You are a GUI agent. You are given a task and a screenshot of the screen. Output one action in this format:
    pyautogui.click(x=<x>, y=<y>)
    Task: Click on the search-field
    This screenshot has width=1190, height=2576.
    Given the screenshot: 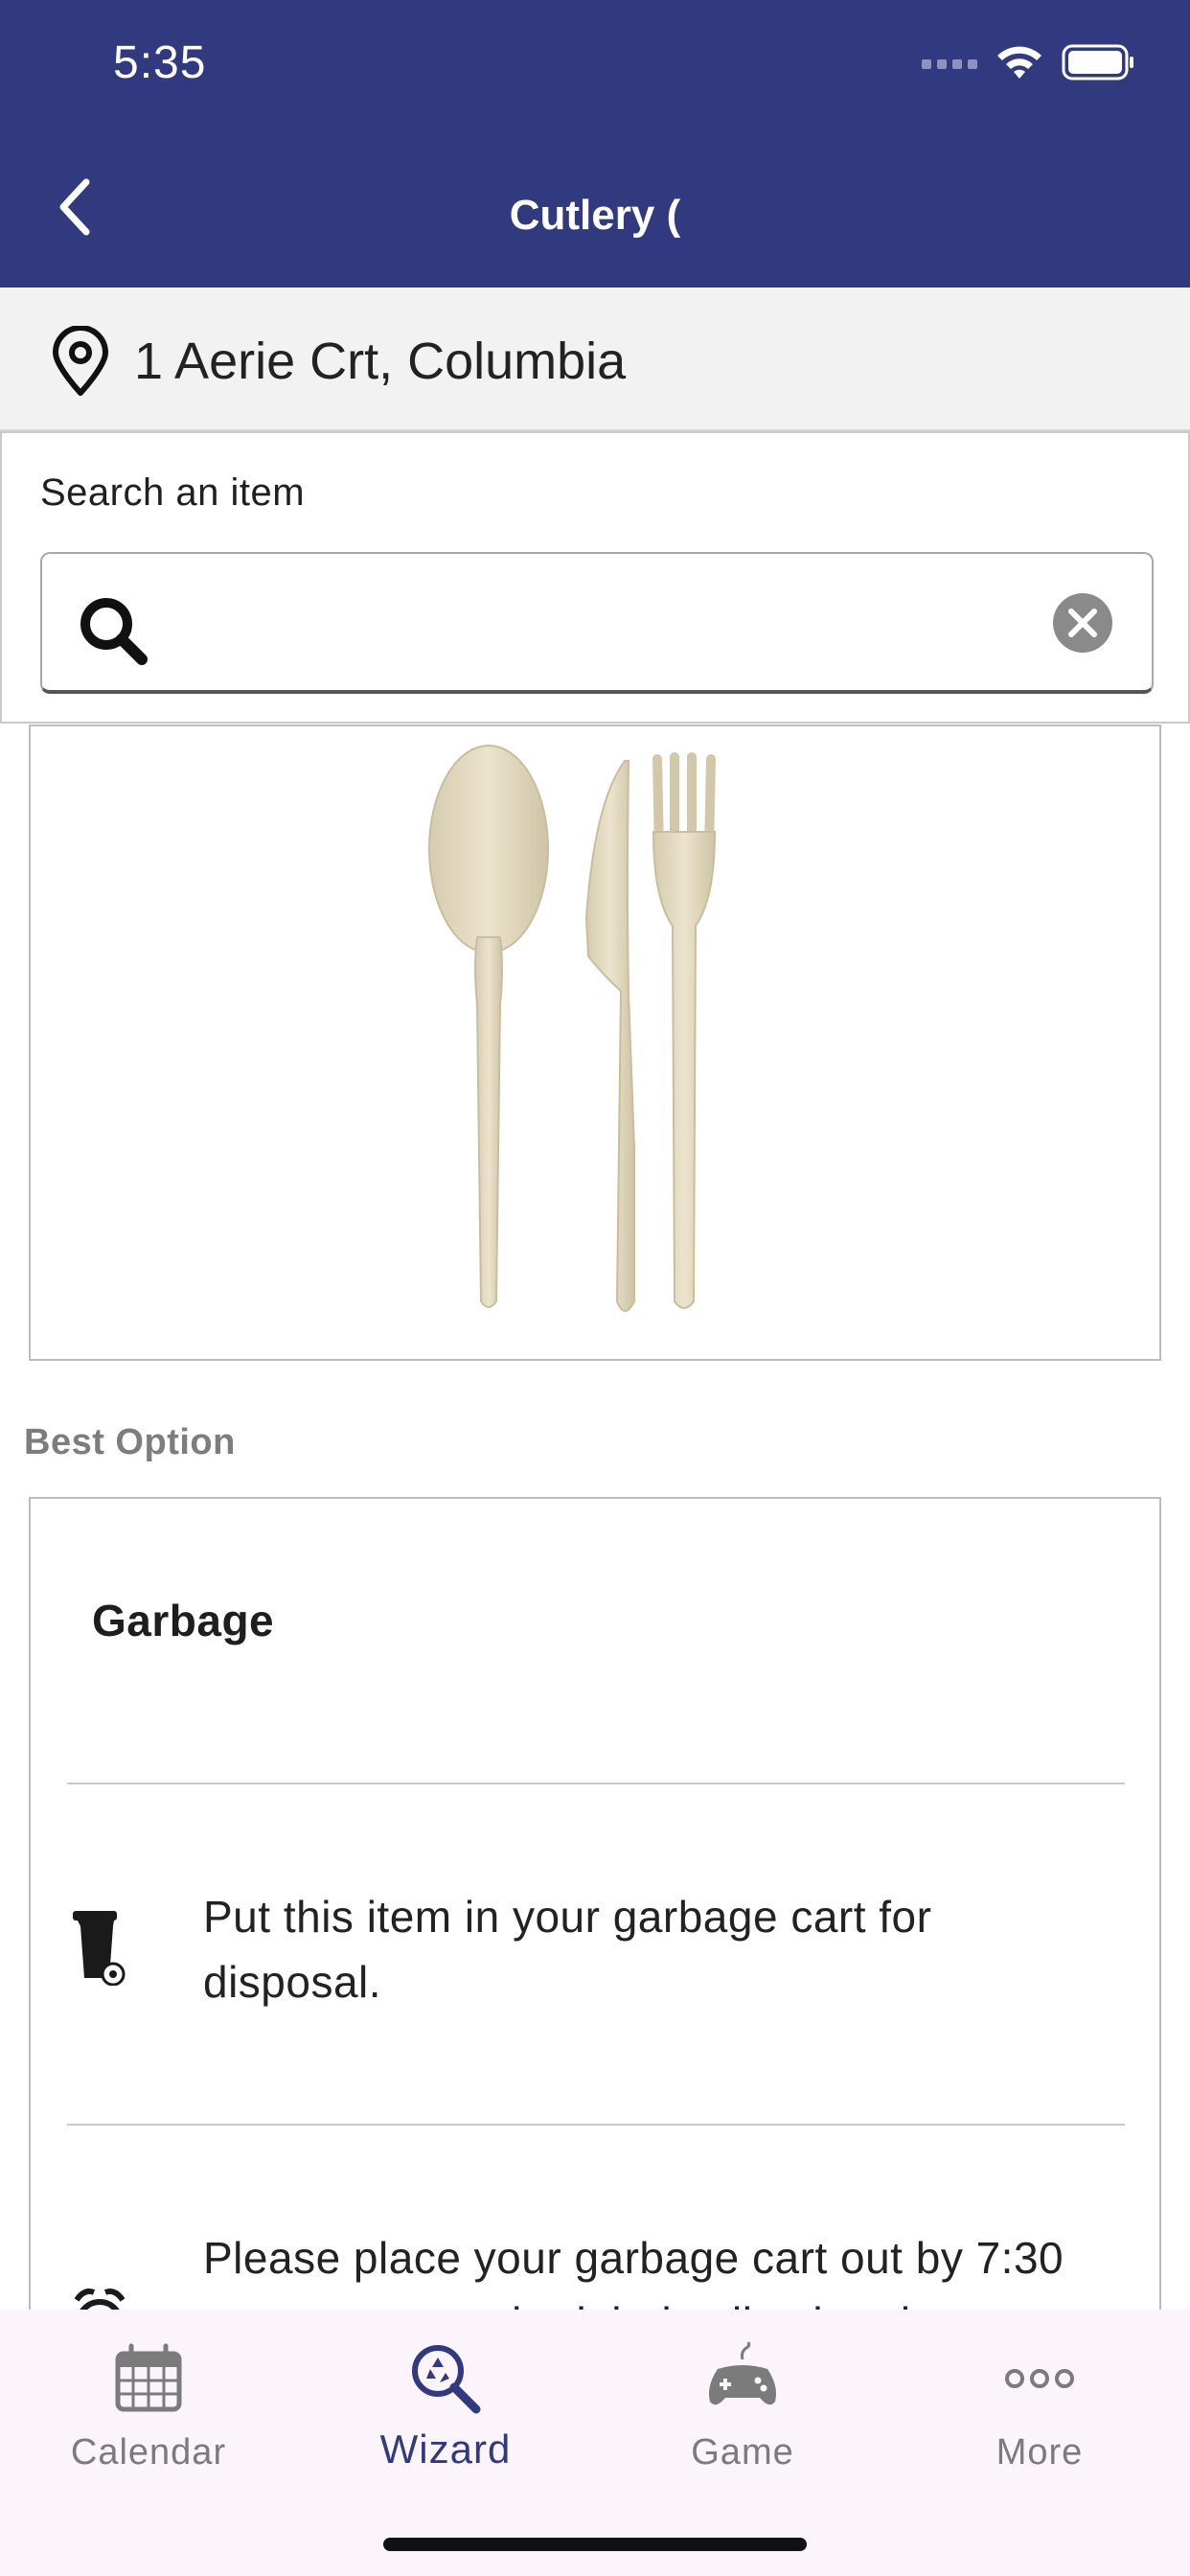 What is the action you would take?
    pyautogui.click(x=597, y=623)
    